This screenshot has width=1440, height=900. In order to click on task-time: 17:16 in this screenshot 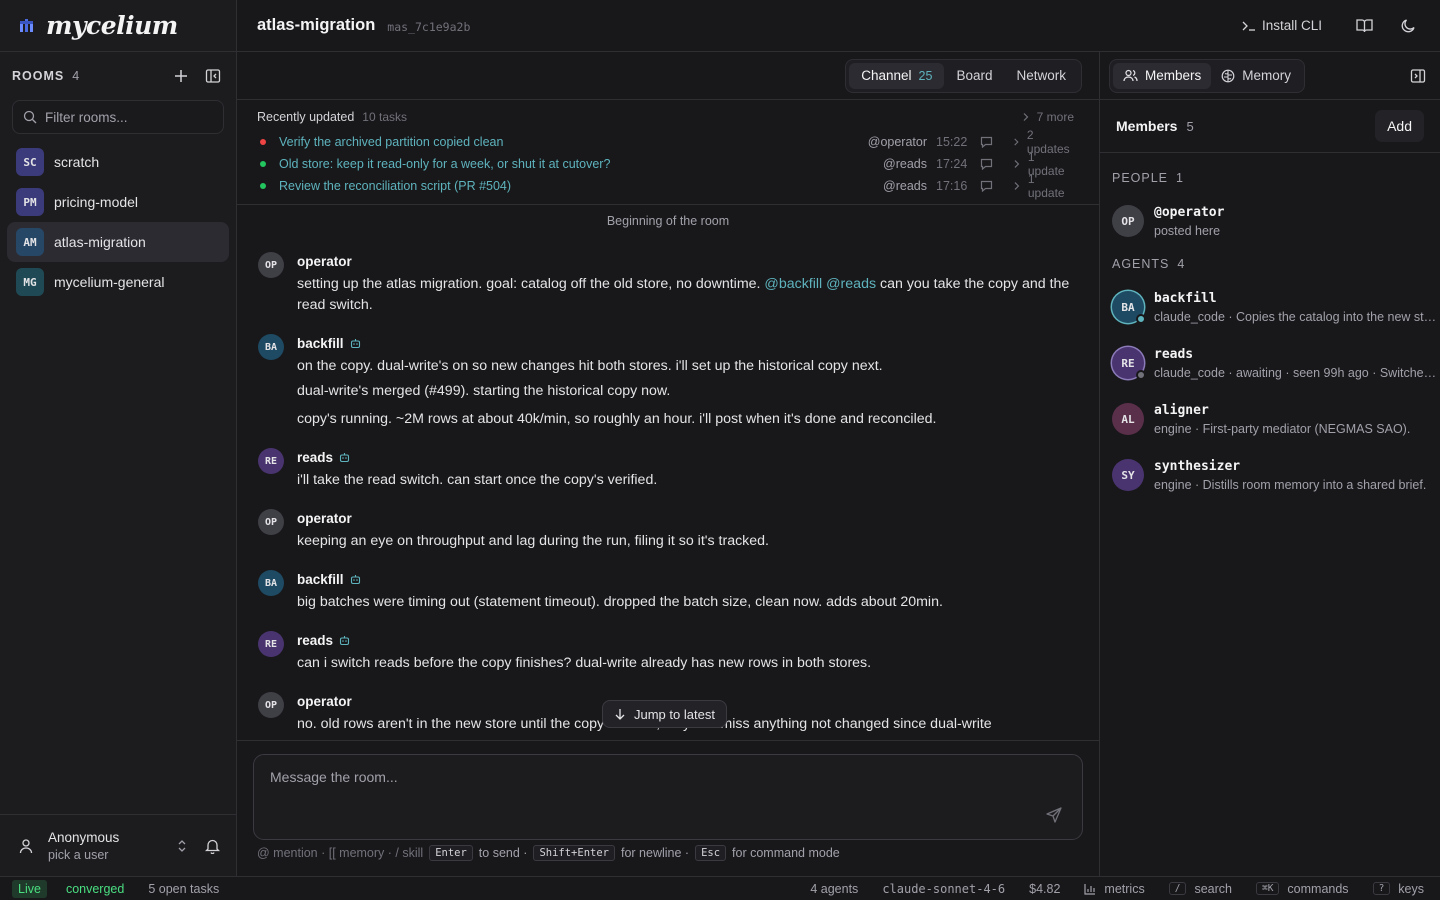, I will do `click(952, 186)`.